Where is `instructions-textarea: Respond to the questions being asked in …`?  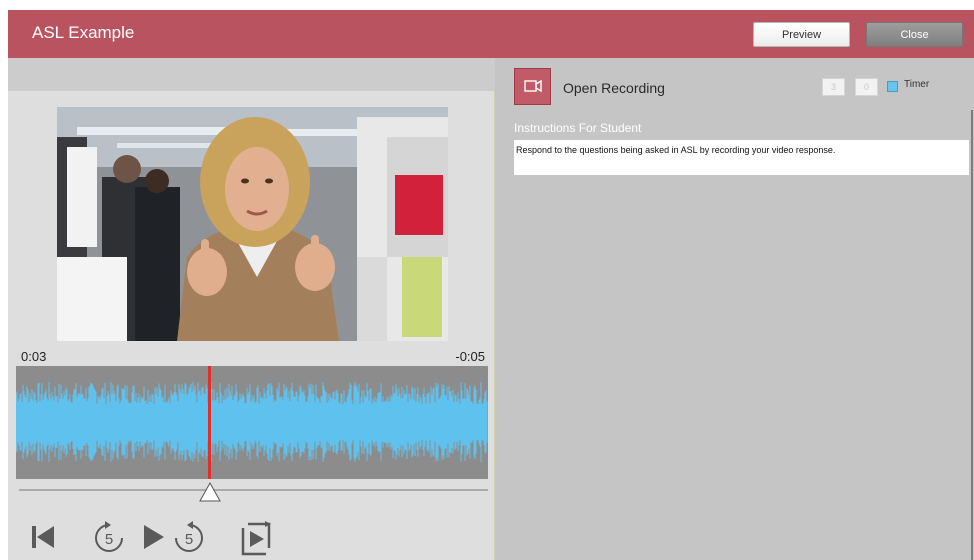 instructions-textarea: Respond to the questions being asked in … is located at coordinates (741, 157).